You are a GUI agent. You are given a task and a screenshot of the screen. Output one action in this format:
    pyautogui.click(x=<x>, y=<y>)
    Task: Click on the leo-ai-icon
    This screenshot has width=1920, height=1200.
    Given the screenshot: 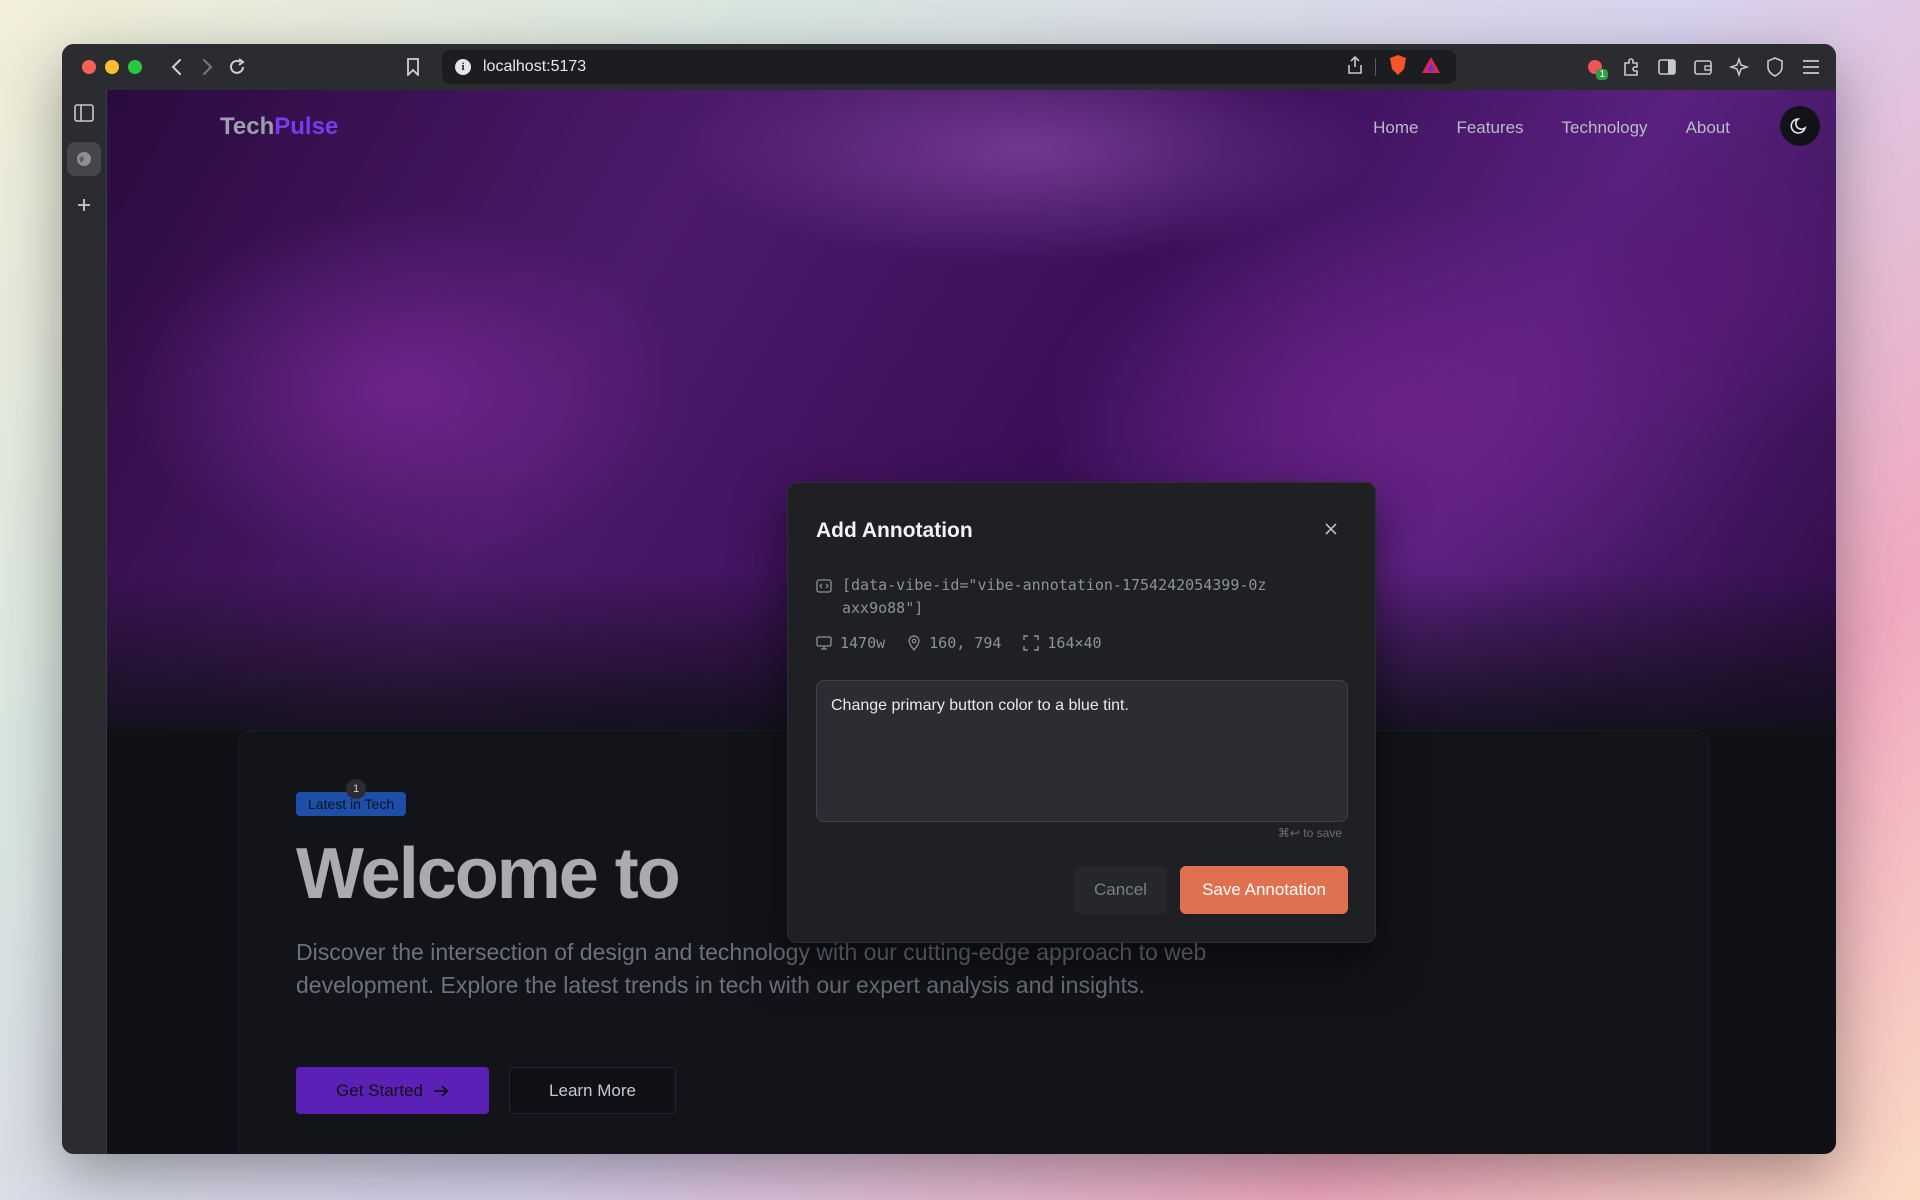 What is the action you would take?
    pyautogui.click(x=1739, y=67)
    